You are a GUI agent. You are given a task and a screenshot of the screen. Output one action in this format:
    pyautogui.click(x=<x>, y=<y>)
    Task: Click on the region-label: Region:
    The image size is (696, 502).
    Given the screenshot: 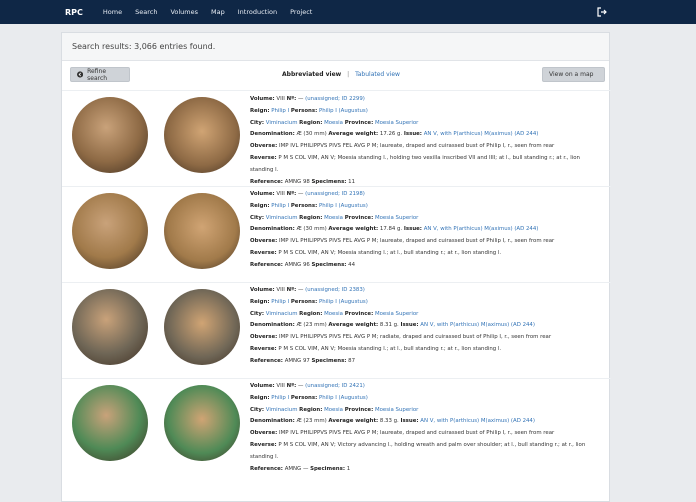 What is the action you would take?
    pyautogui.click(x=311, y=122)
    